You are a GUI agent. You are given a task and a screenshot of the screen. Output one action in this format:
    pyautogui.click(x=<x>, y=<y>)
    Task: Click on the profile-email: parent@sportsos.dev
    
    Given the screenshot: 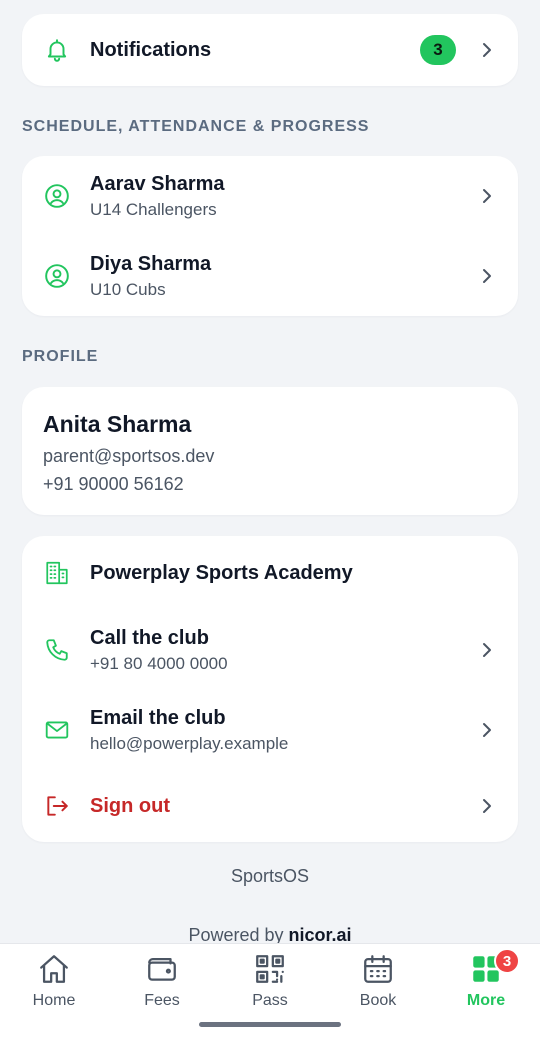 What is the action you would take?
    pyautogui.click(x=129, y=456)
    